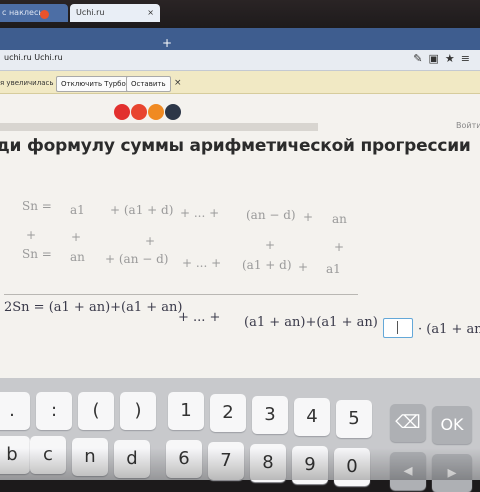  What do you see at coordinates (186, 411) in the screenshot?
I see `key-1: 1` at bounding box center [186, 411].